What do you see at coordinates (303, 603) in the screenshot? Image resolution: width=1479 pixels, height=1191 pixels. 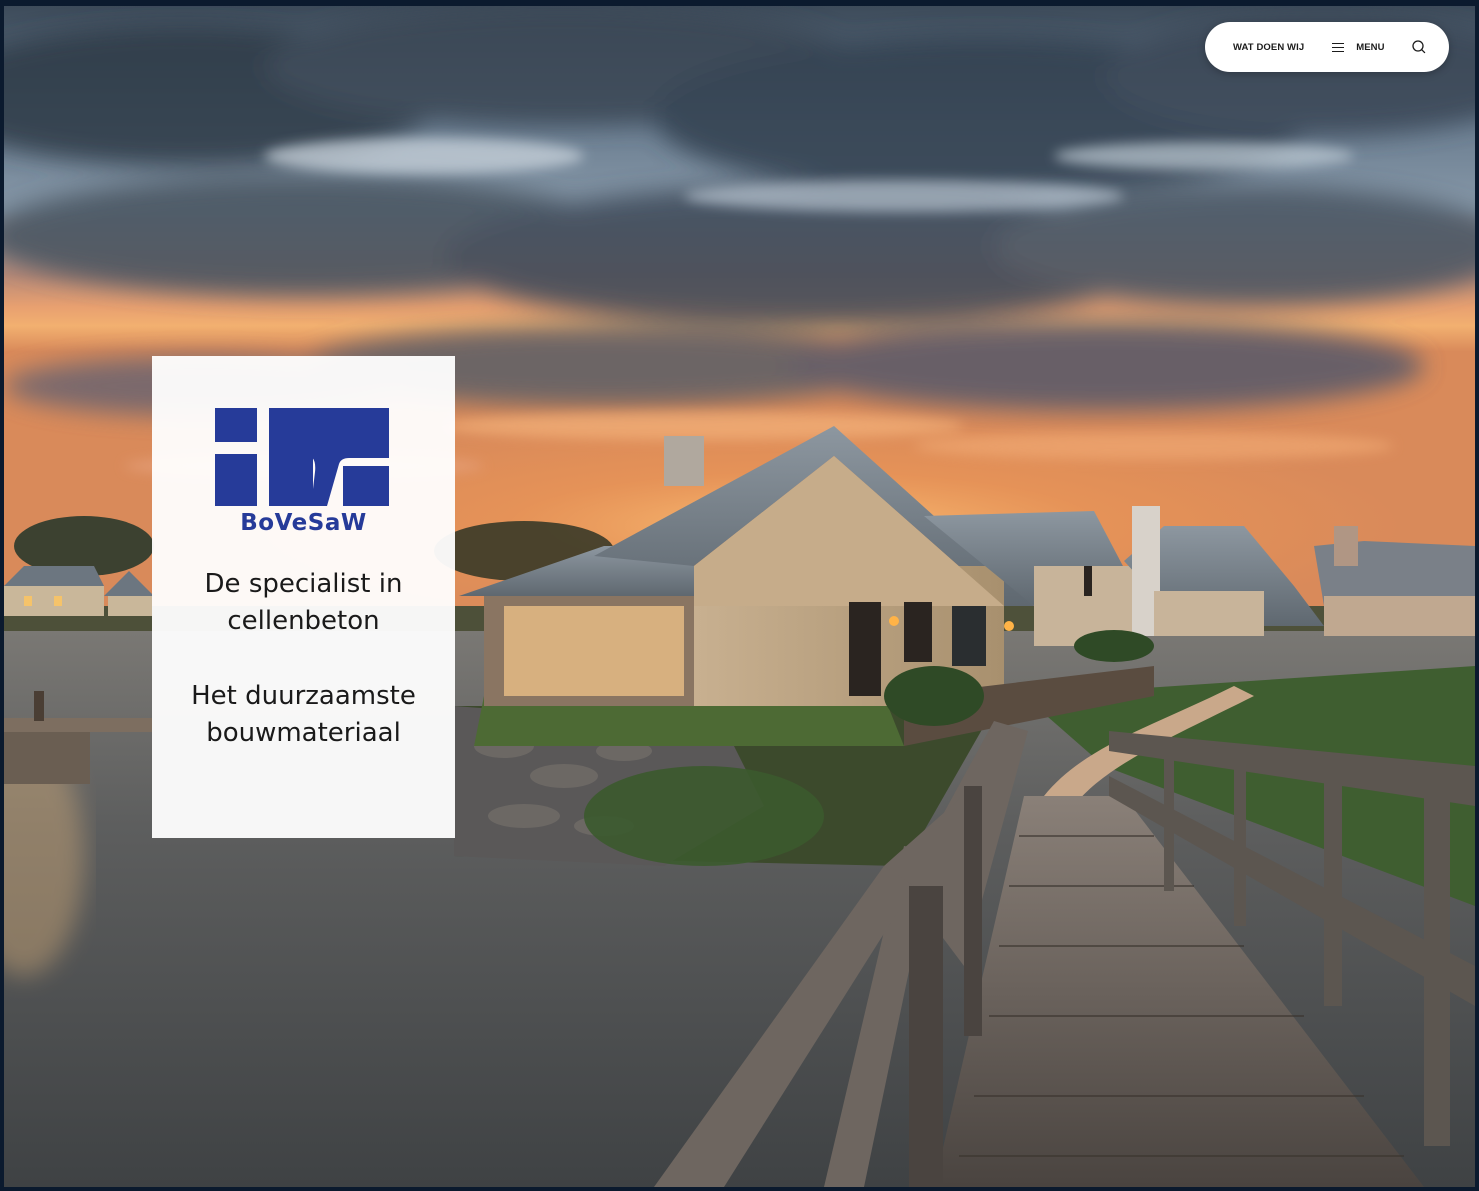 I see `tagline-specialist: De specialist in cellenbeton` at bounding box center [303, 603].